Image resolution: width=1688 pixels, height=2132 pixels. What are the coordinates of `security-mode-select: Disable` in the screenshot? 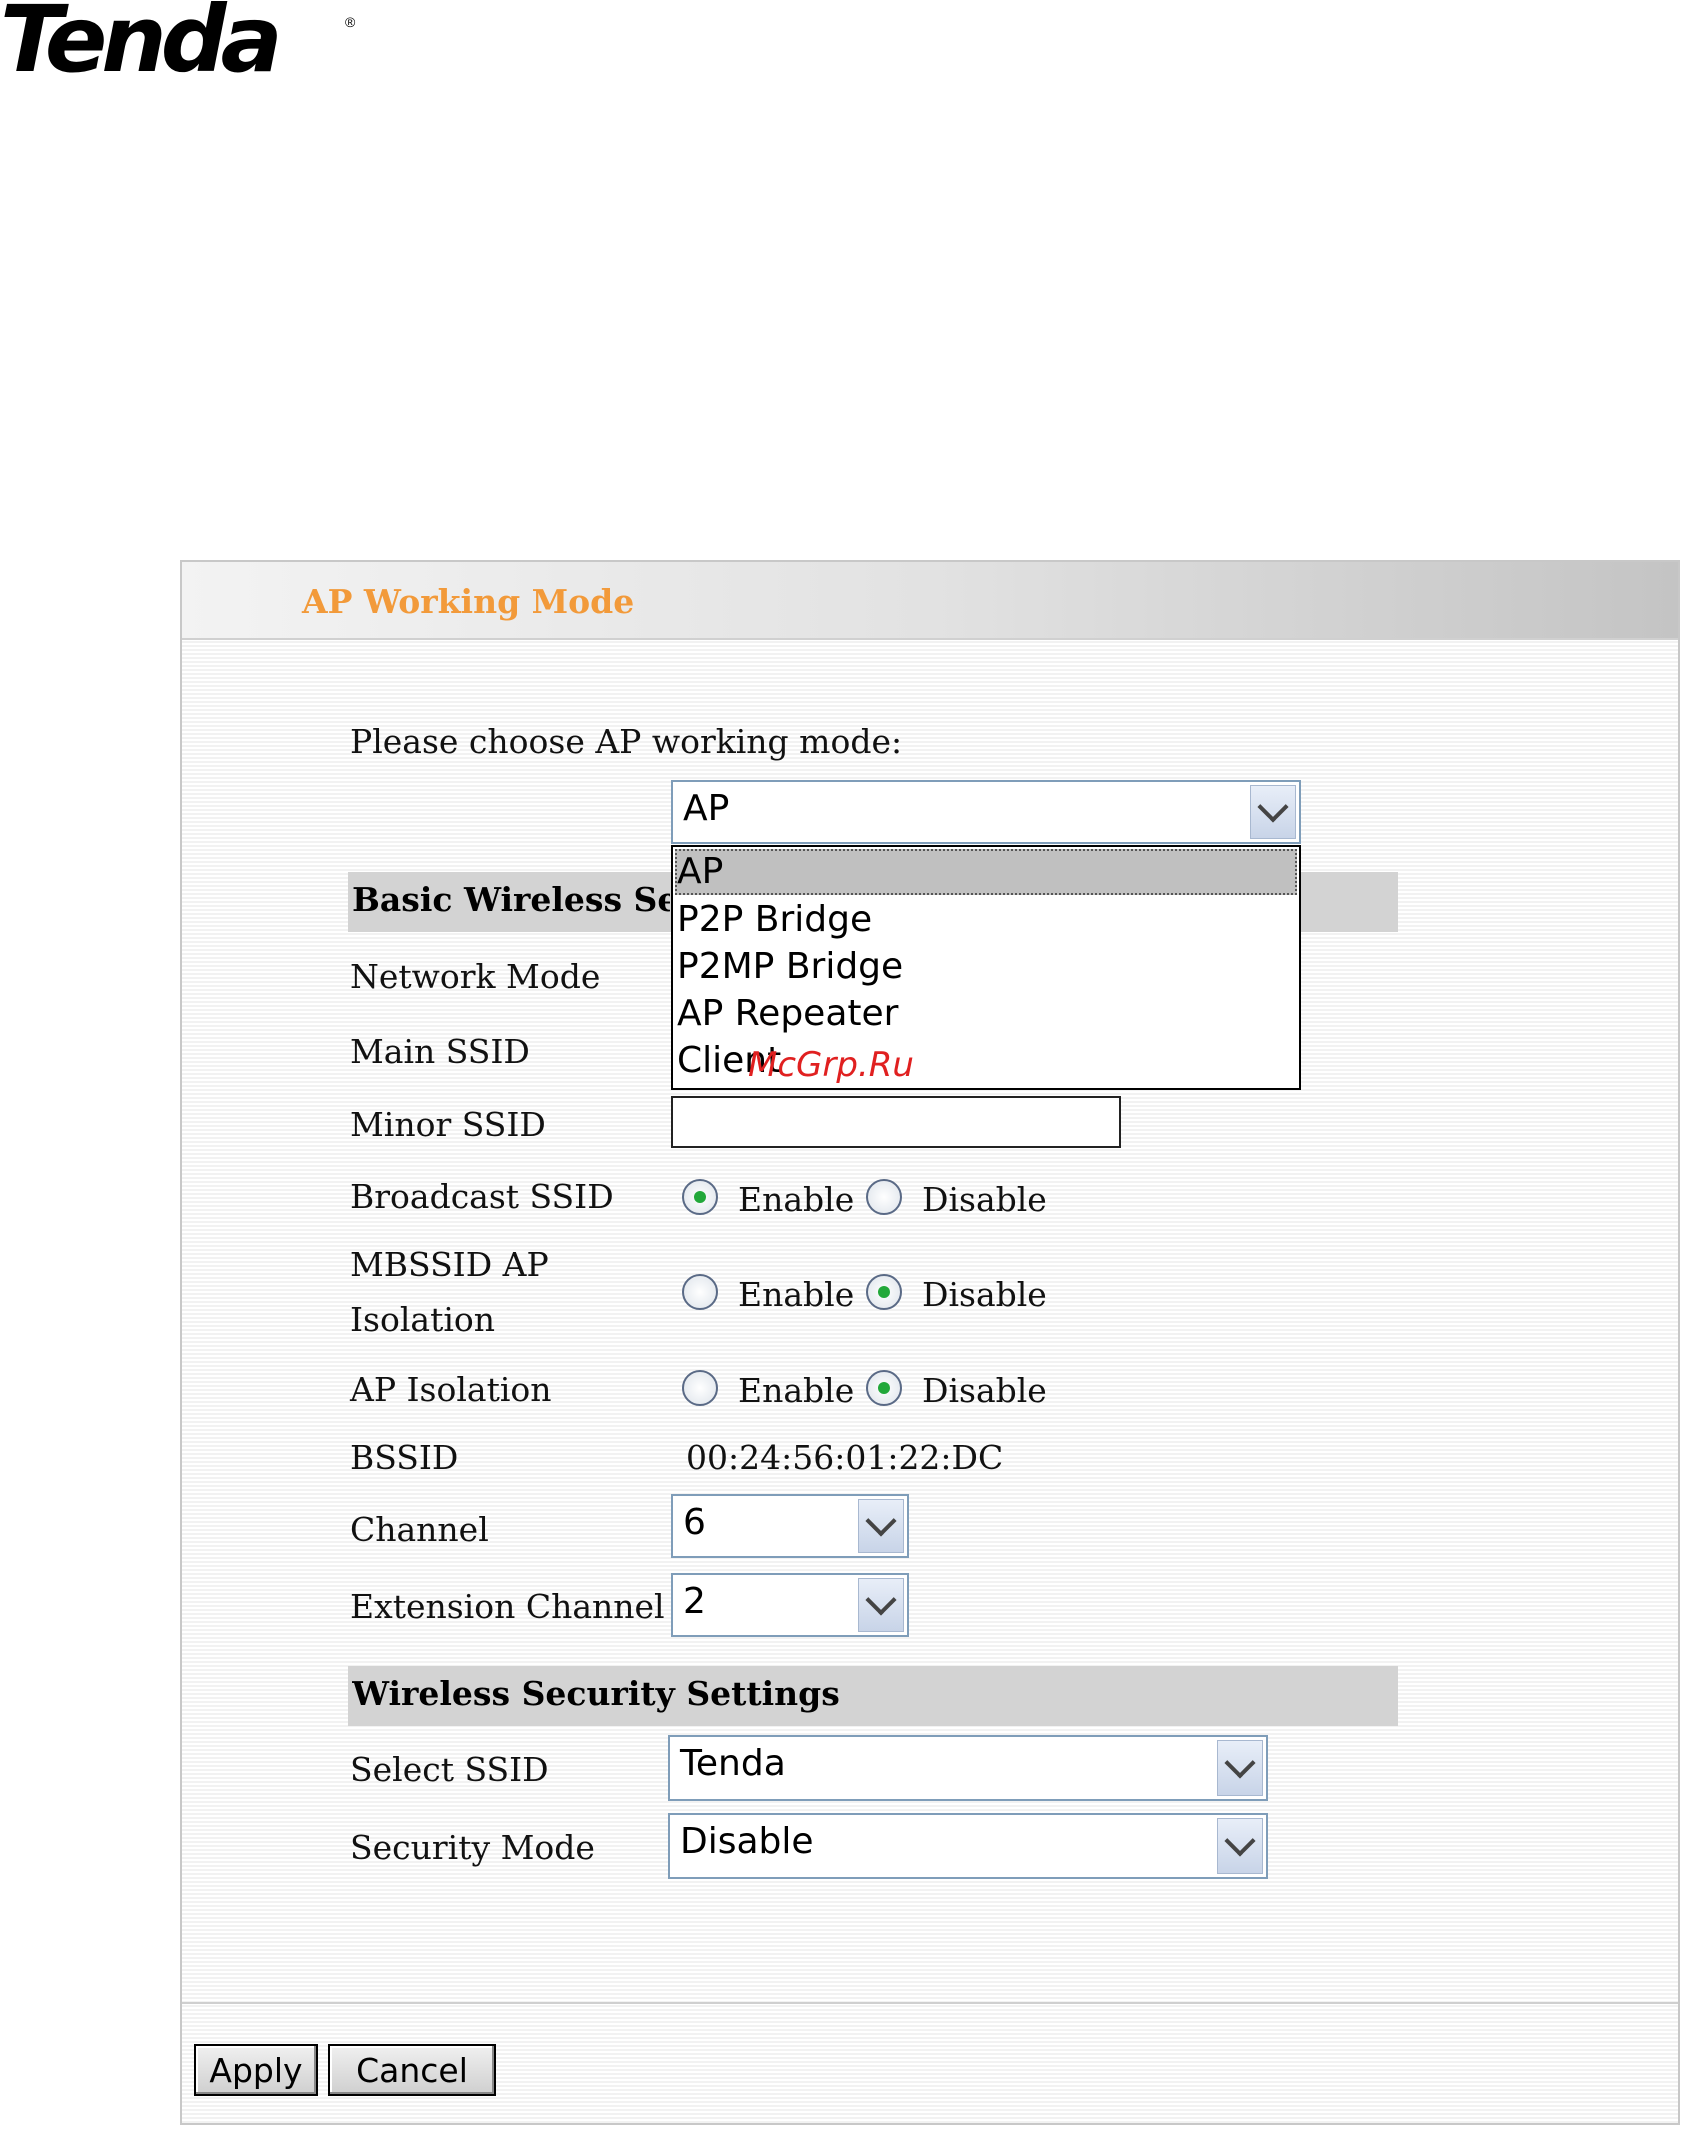 It's located at (968, 1846).